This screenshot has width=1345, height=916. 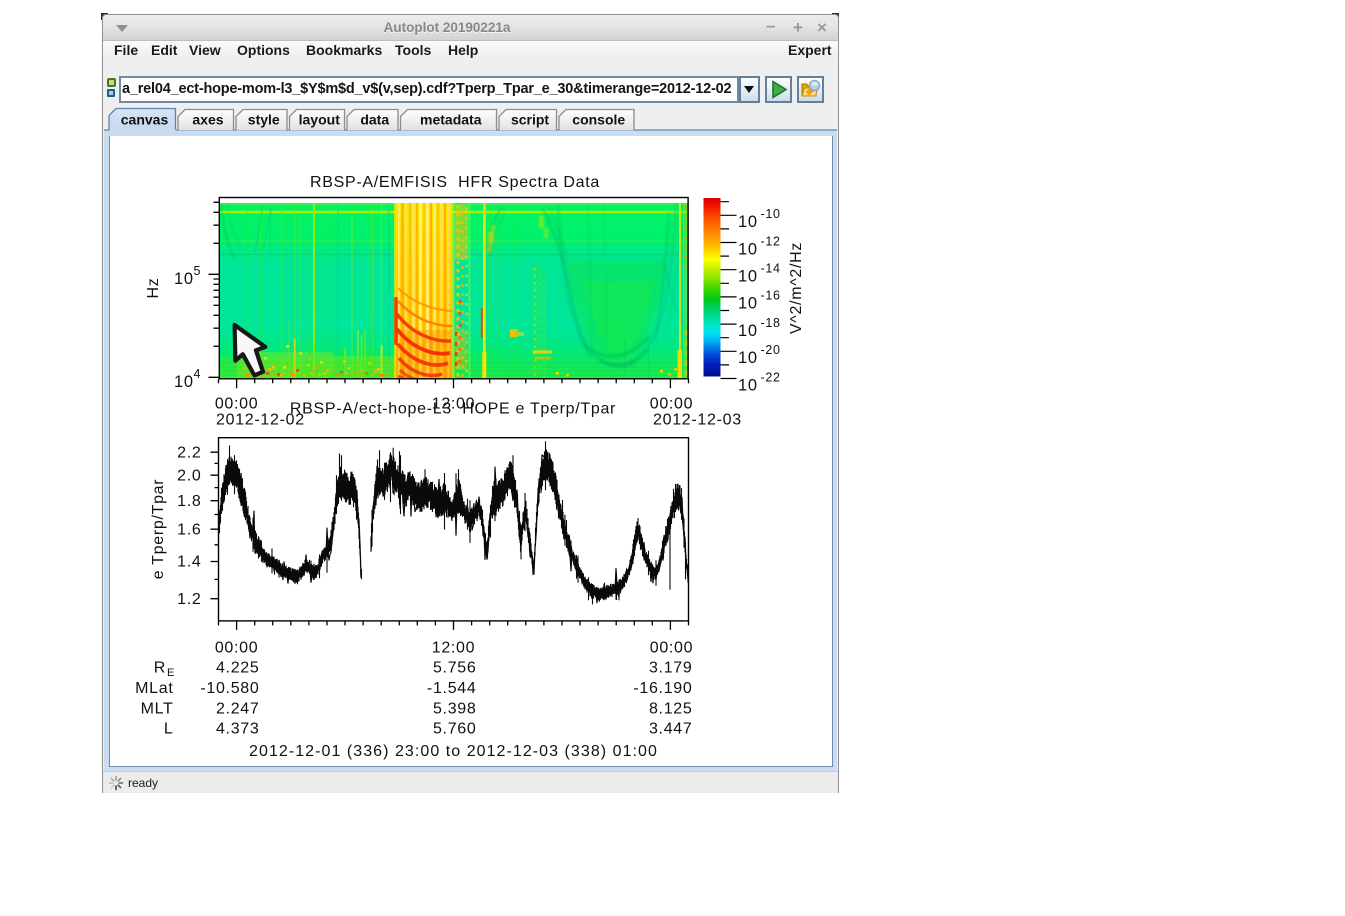 I want to click on svg-text: V^2/m^2/Hz, so click(x=796, y=288).